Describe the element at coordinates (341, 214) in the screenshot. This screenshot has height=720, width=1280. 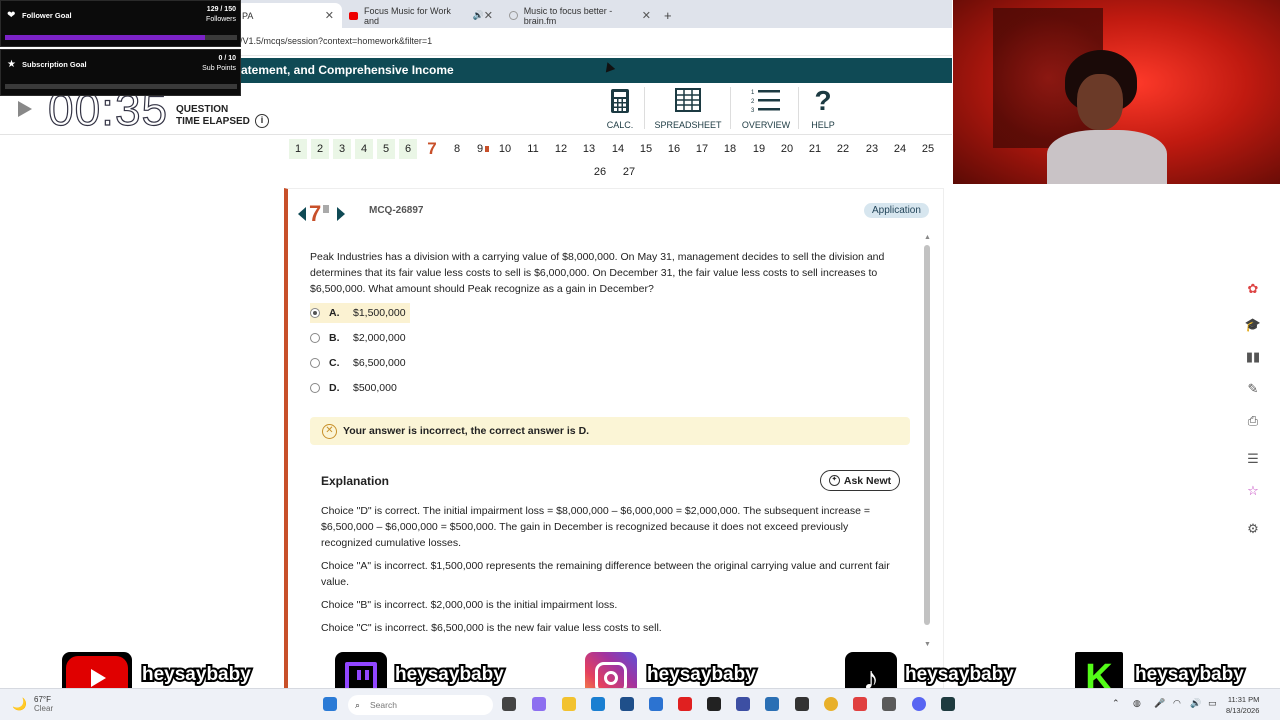
I see `next-question-icon` at that location.